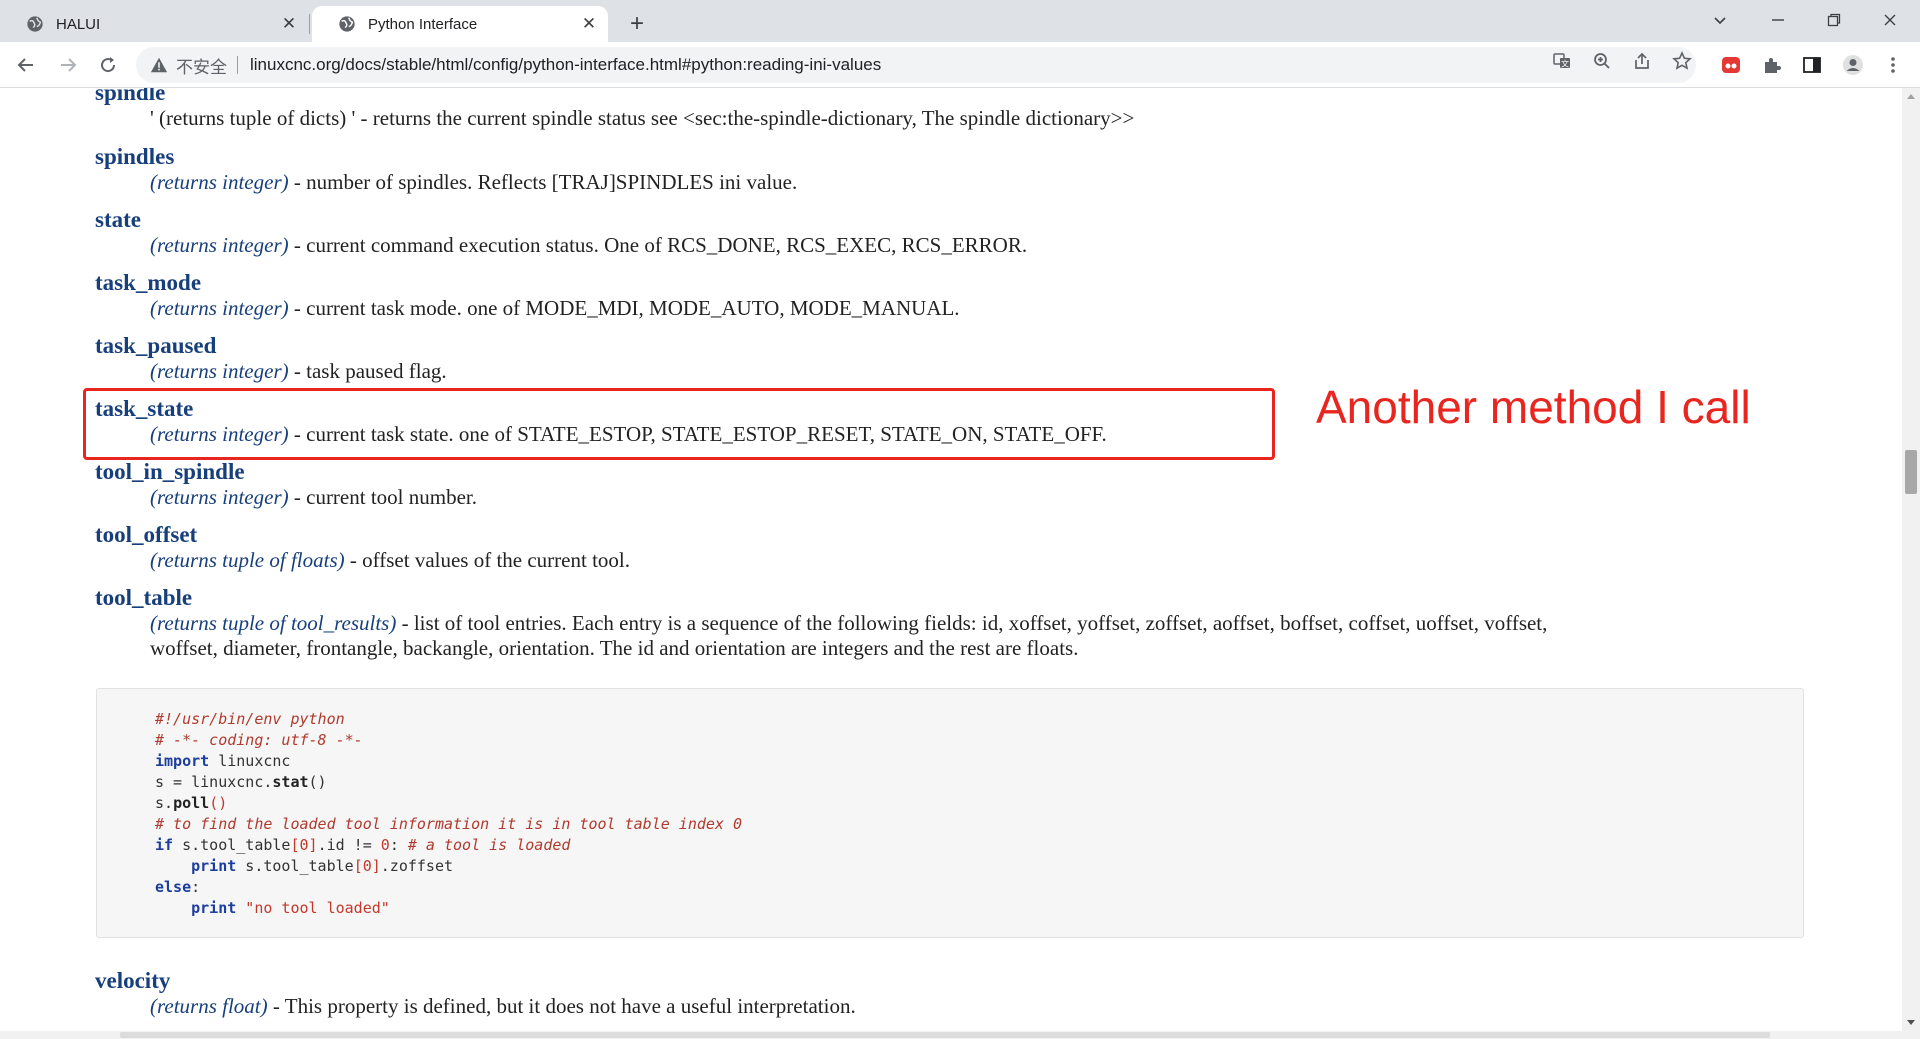 This screenshot has width=1920, height=1039. I want to click on extension-red-icon, so click(1731, 65).